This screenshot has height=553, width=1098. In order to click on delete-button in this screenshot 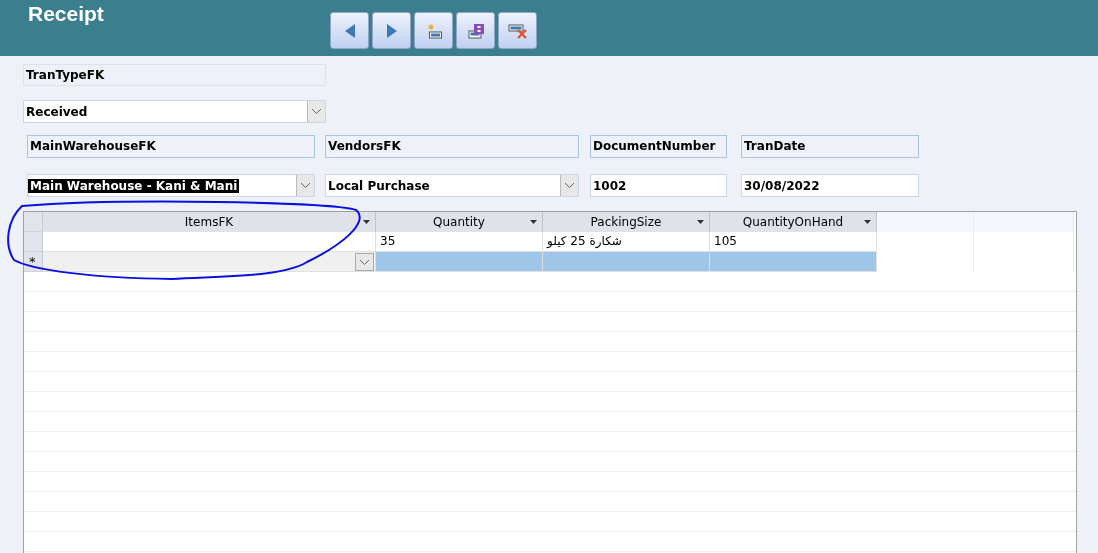, I will do `click(517, 30)`.